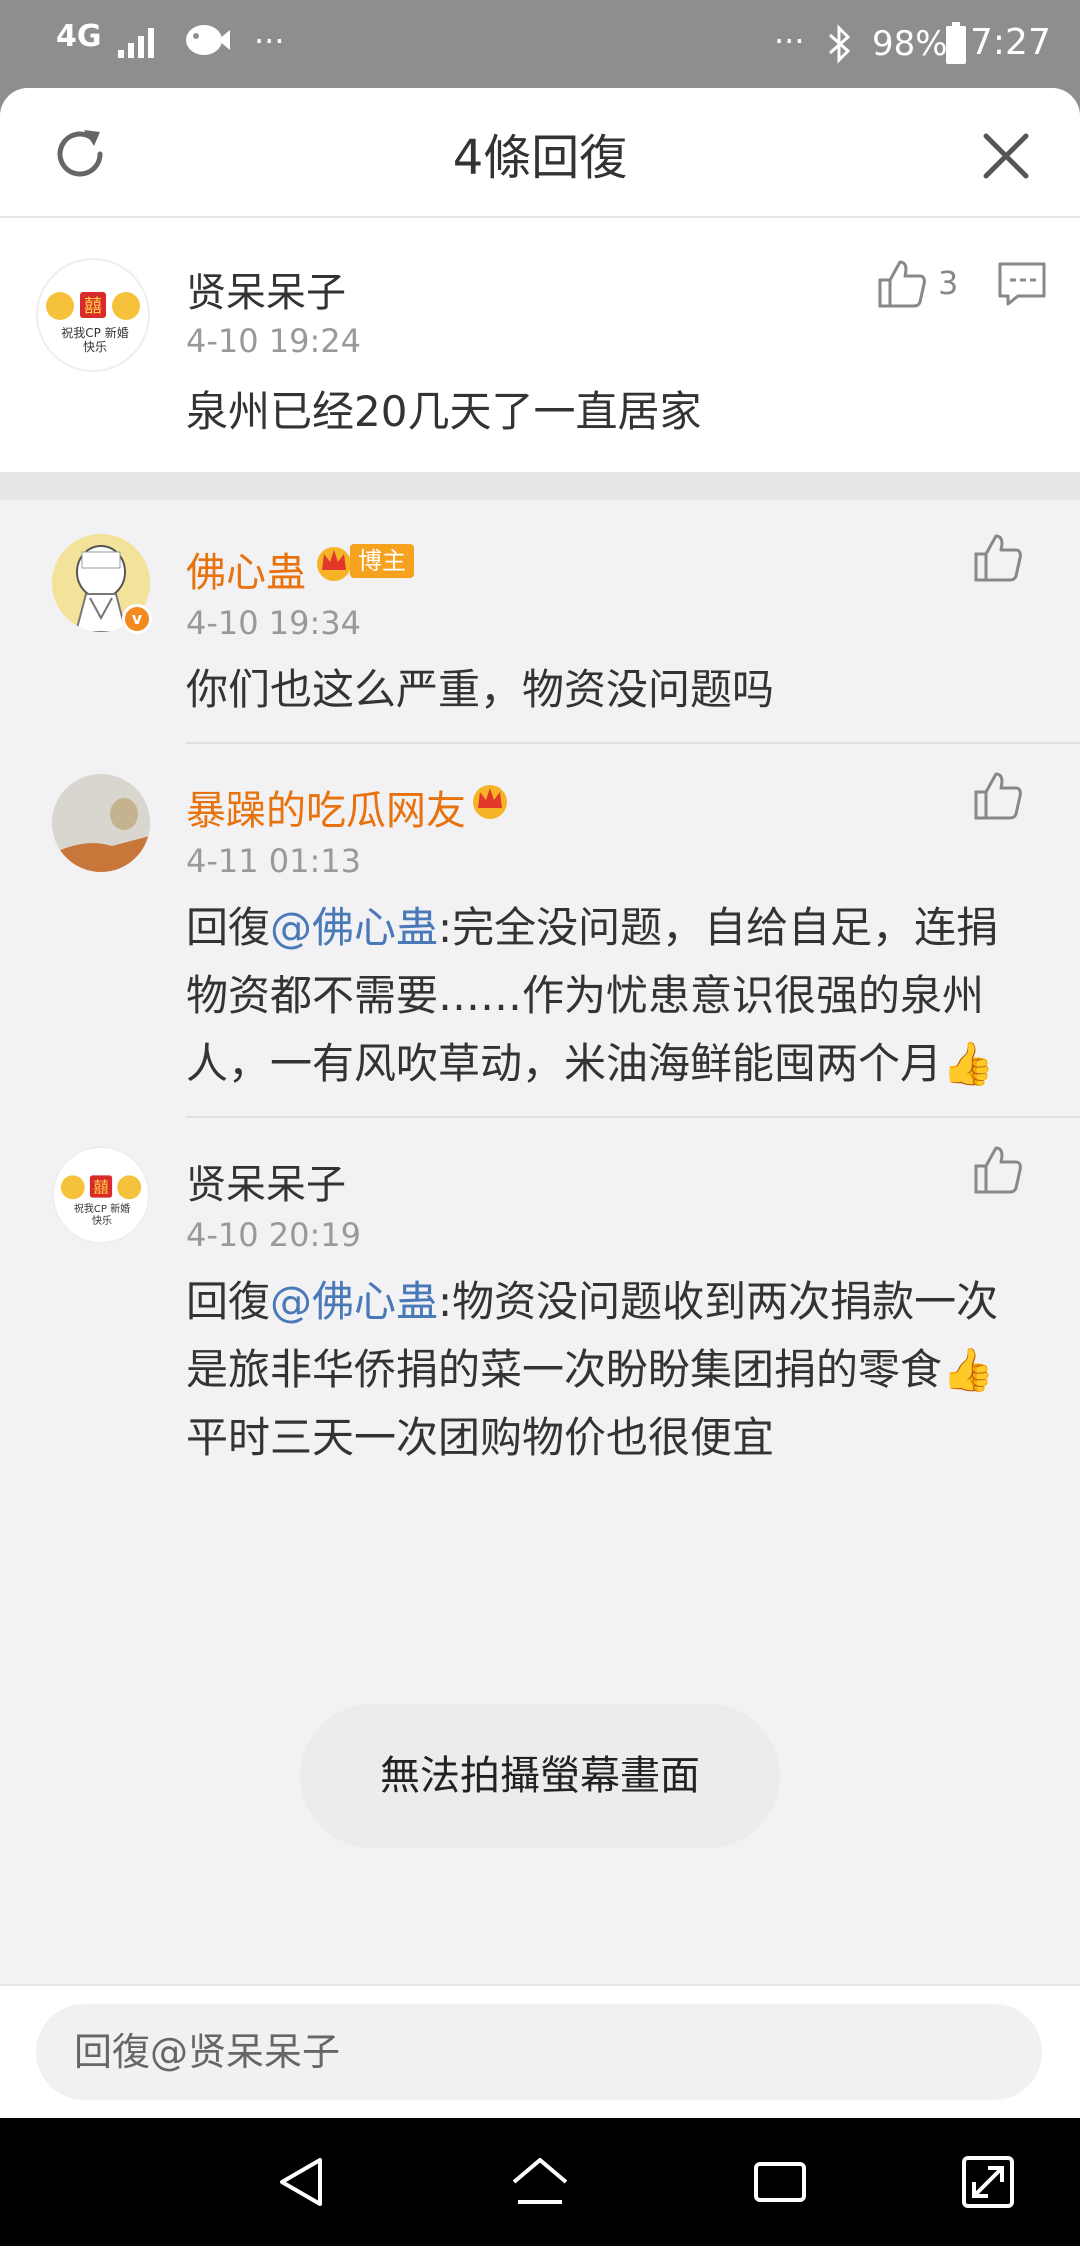 The width and height of the screenshot is (1080, 2246). What do you see at coordinates (780, 2182) in the screenshot?
I see `recent-apps-icon` at bounding box center [780, 2182].